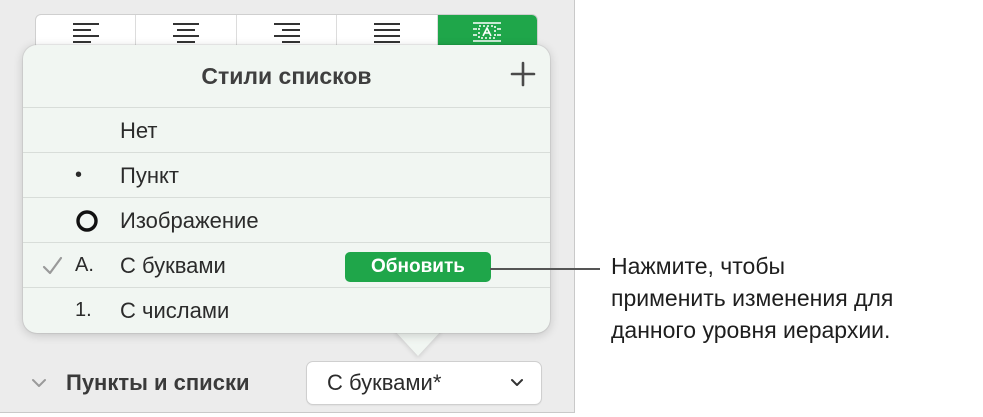  What do you see at coordinates (545, 269) in the screenshot?
I see `callout-line` at bounding box center [545, 269].